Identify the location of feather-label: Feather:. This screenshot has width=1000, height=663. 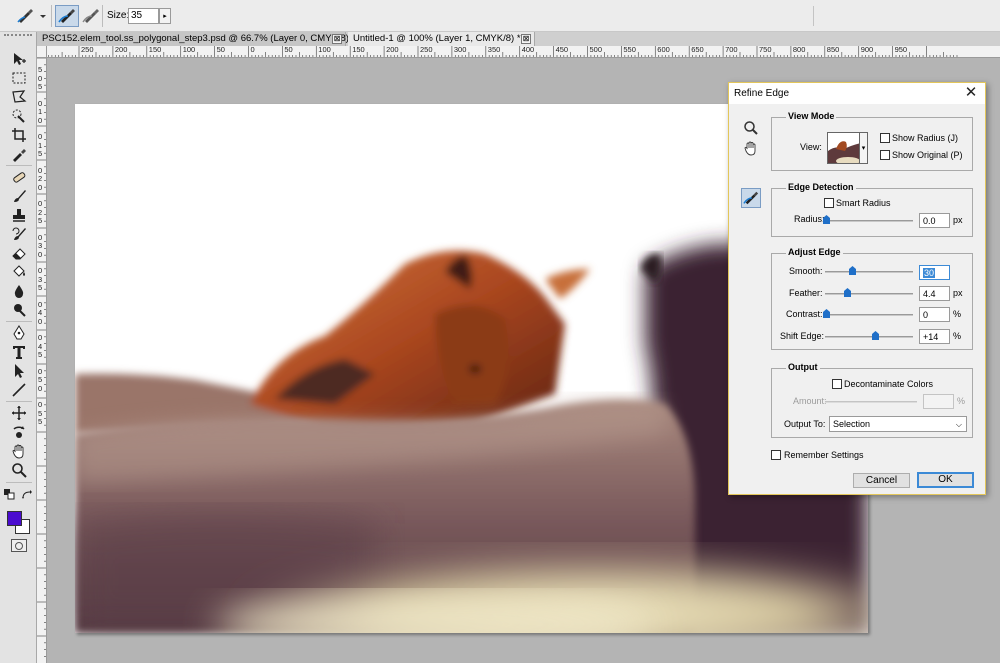
(806, 293).